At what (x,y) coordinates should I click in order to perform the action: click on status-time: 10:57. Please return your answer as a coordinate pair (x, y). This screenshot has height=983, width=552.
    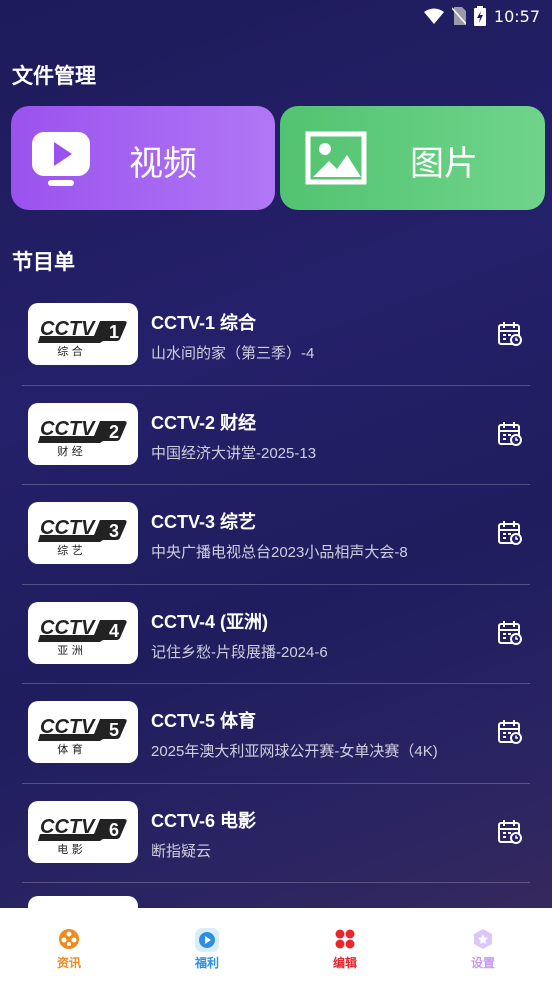
    Looking at the image, I should click on (516, 16).